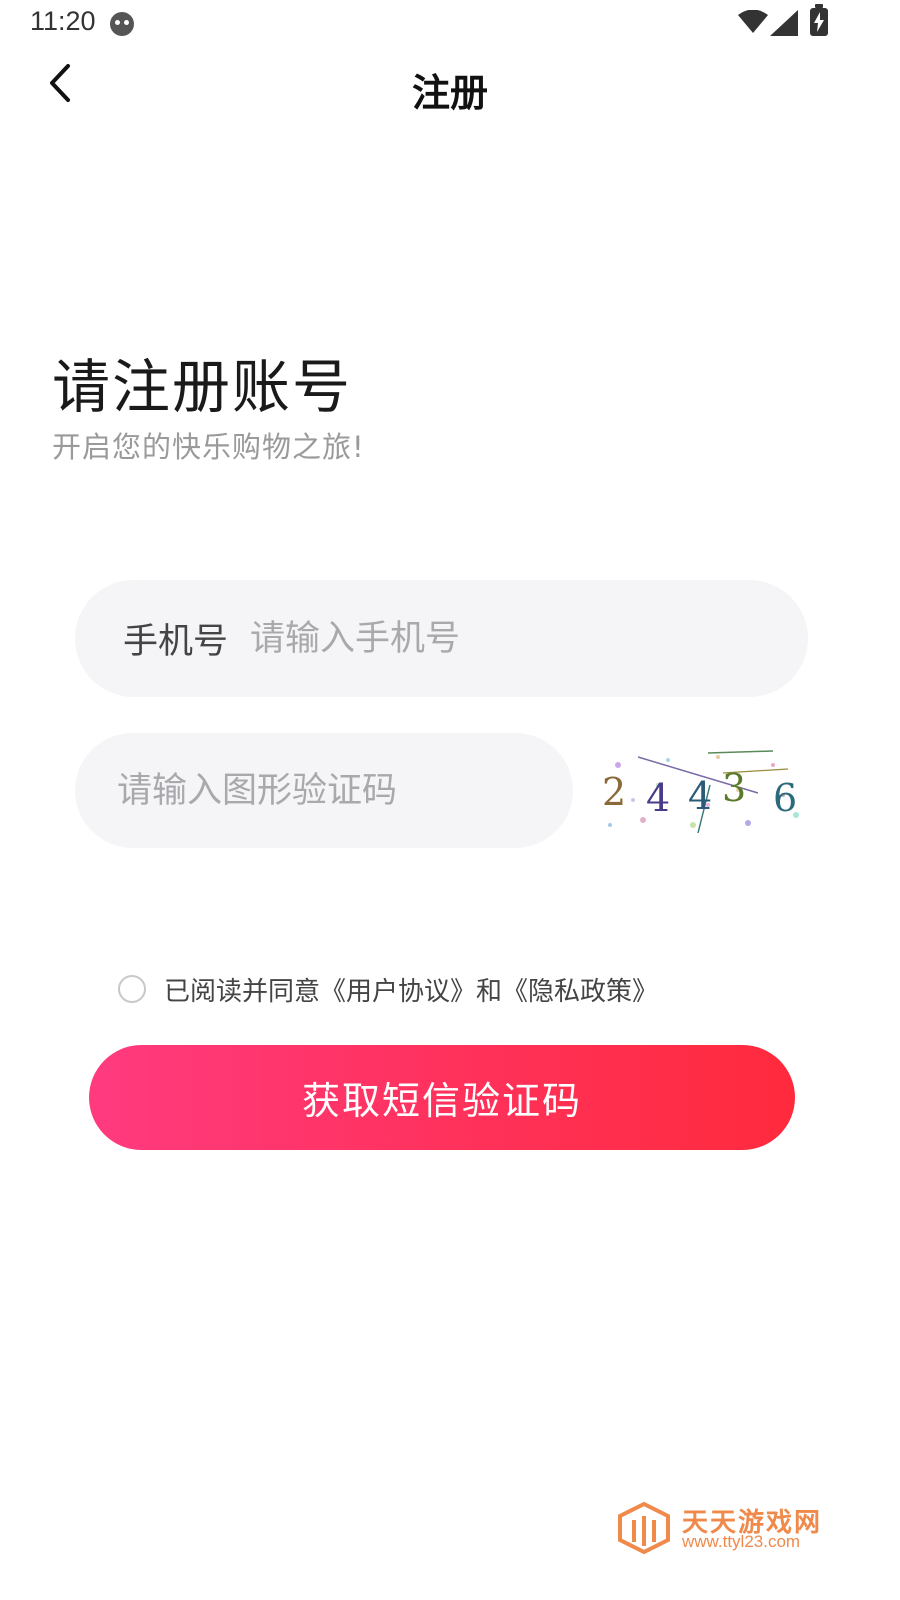 The image size is (900, 1600). What do you see at coordinates (658, 798) in the screenshot?
I see `captcha-digit-2: 4` at bounding box center [658, 798].